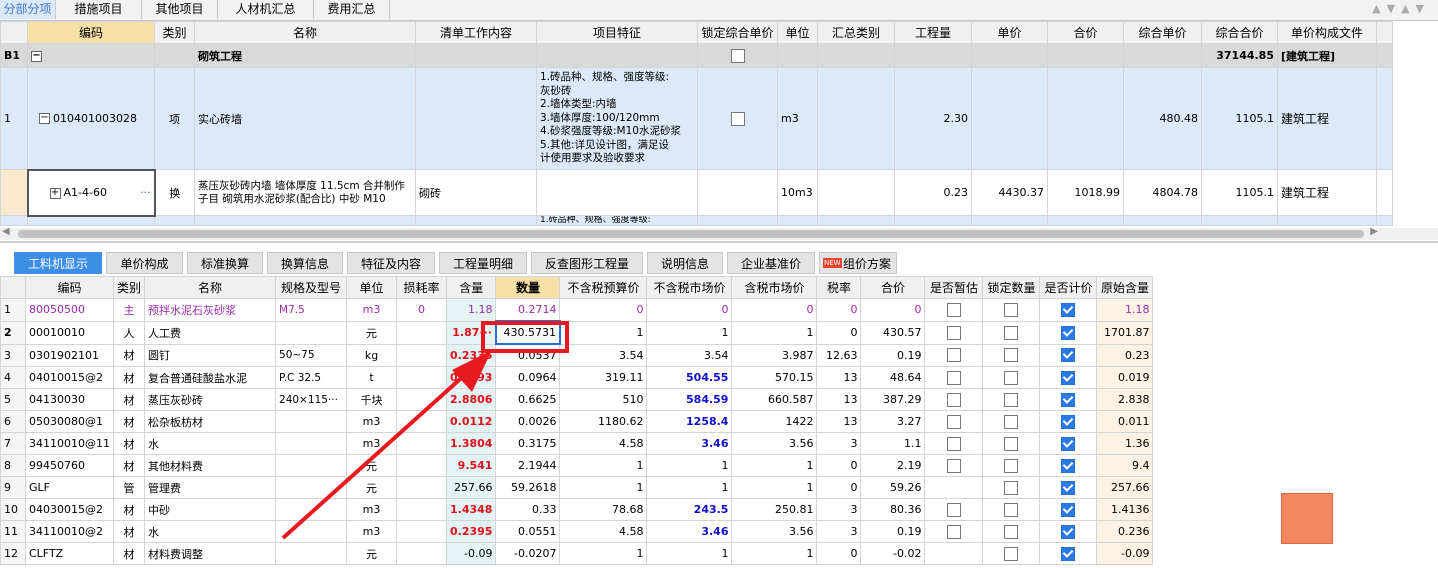 The width and height of the screenshot is (1438, 568). I want to click on annotation-arrow, so click(375, 455).